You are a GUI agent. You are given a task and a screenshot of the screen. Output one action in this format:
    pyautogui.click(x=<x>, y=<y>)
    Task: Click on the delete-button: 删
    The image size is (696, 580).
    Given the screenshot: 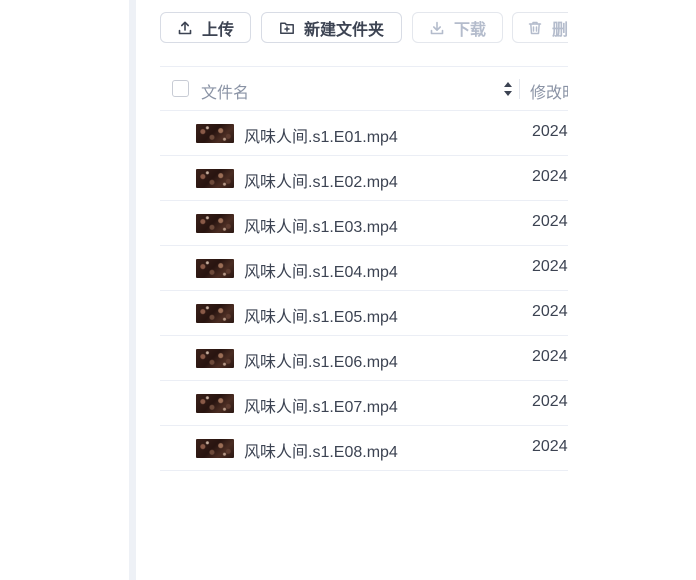 What is the action you would take?
    pyautogui.click(x=540, y=27)
    